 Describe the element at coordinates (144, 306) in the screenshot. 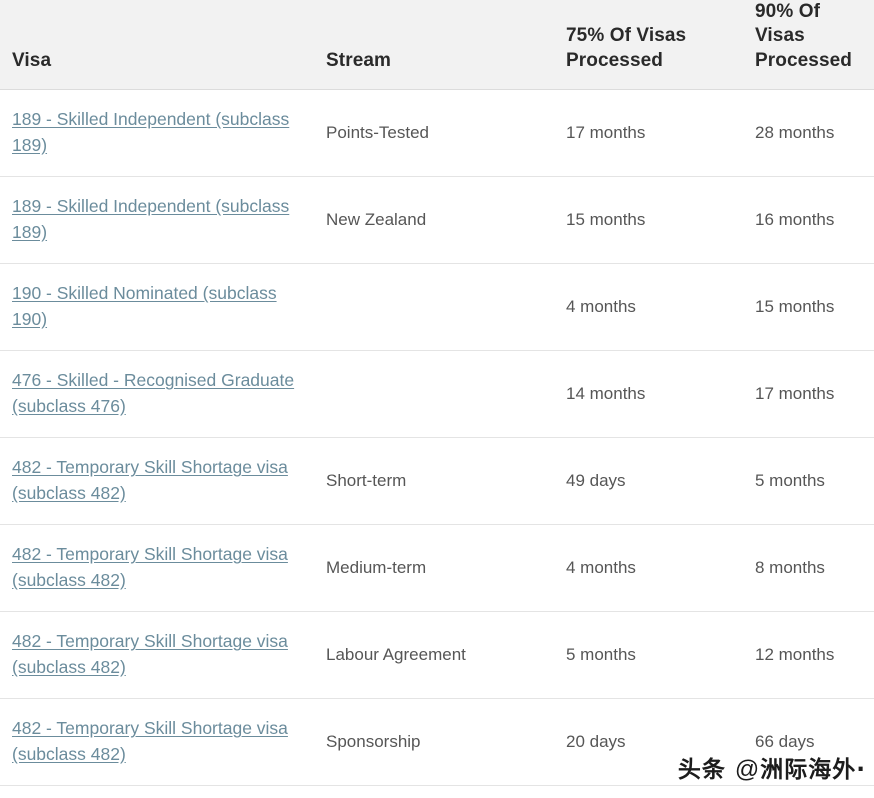

I see `visa-link: 190 - Skilled Nominated (subclass 190)` at that location.